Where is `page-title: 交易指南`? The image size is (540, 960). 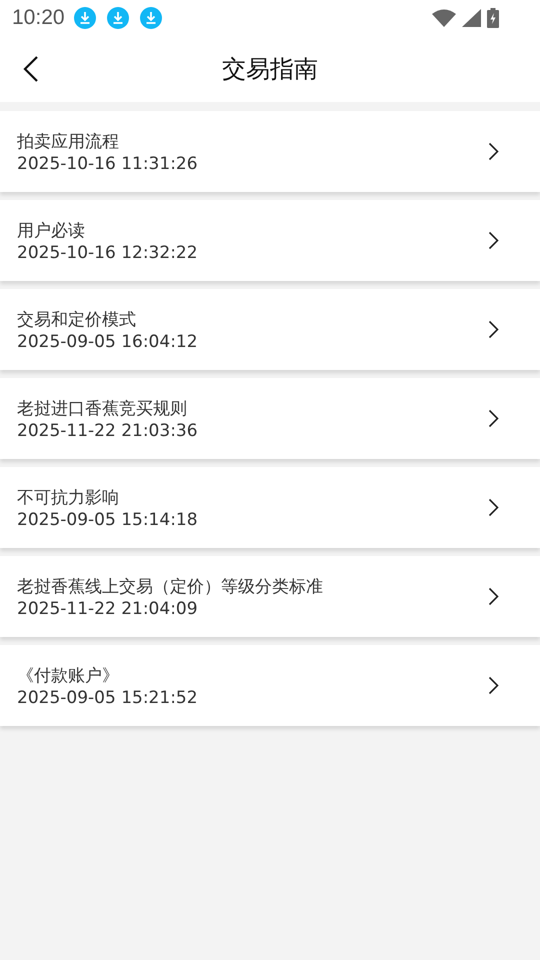 page-title: 交易指南 is located at coordinates (270, 69).